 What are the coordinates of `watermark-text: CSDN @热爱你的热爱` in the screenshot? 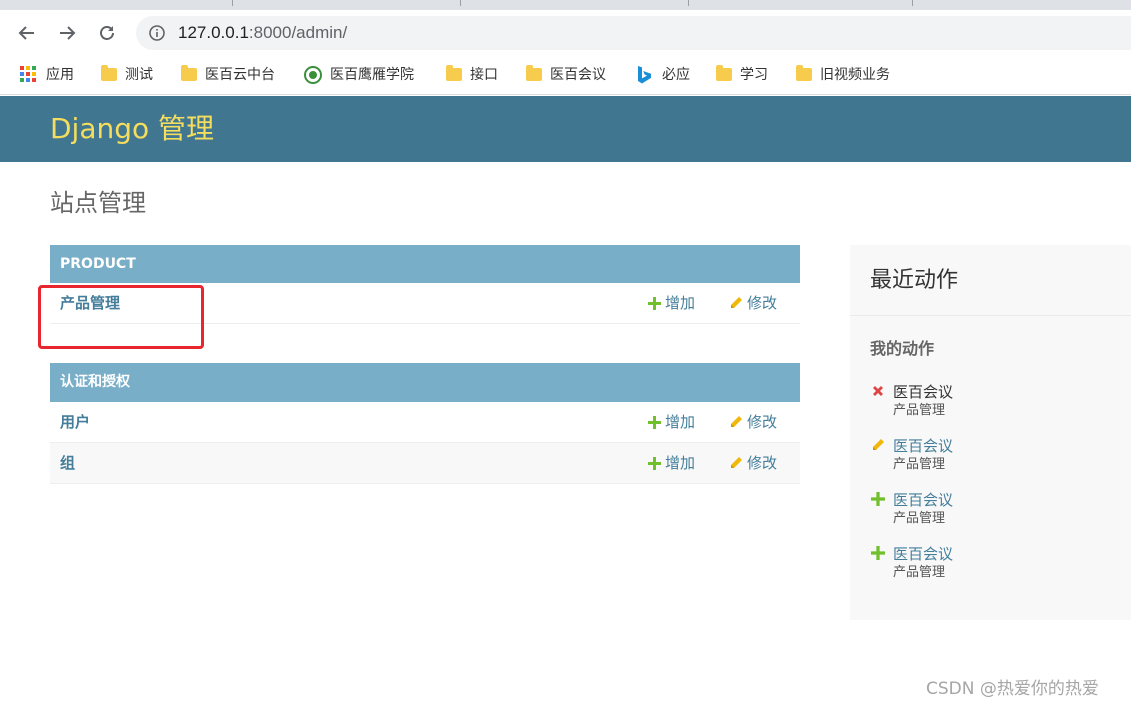 It's located at (1012, 689).